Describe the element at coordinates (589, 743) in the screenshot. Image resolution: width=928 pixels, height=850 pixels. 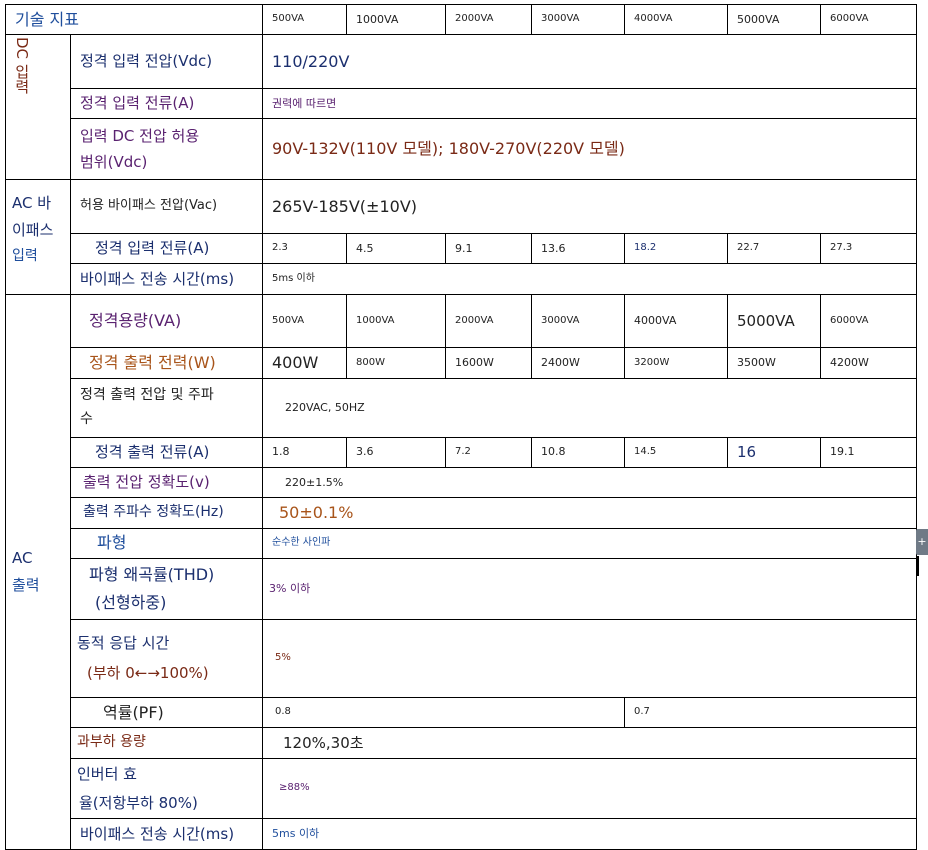
I see `row-value: 120%,30초` at that location.